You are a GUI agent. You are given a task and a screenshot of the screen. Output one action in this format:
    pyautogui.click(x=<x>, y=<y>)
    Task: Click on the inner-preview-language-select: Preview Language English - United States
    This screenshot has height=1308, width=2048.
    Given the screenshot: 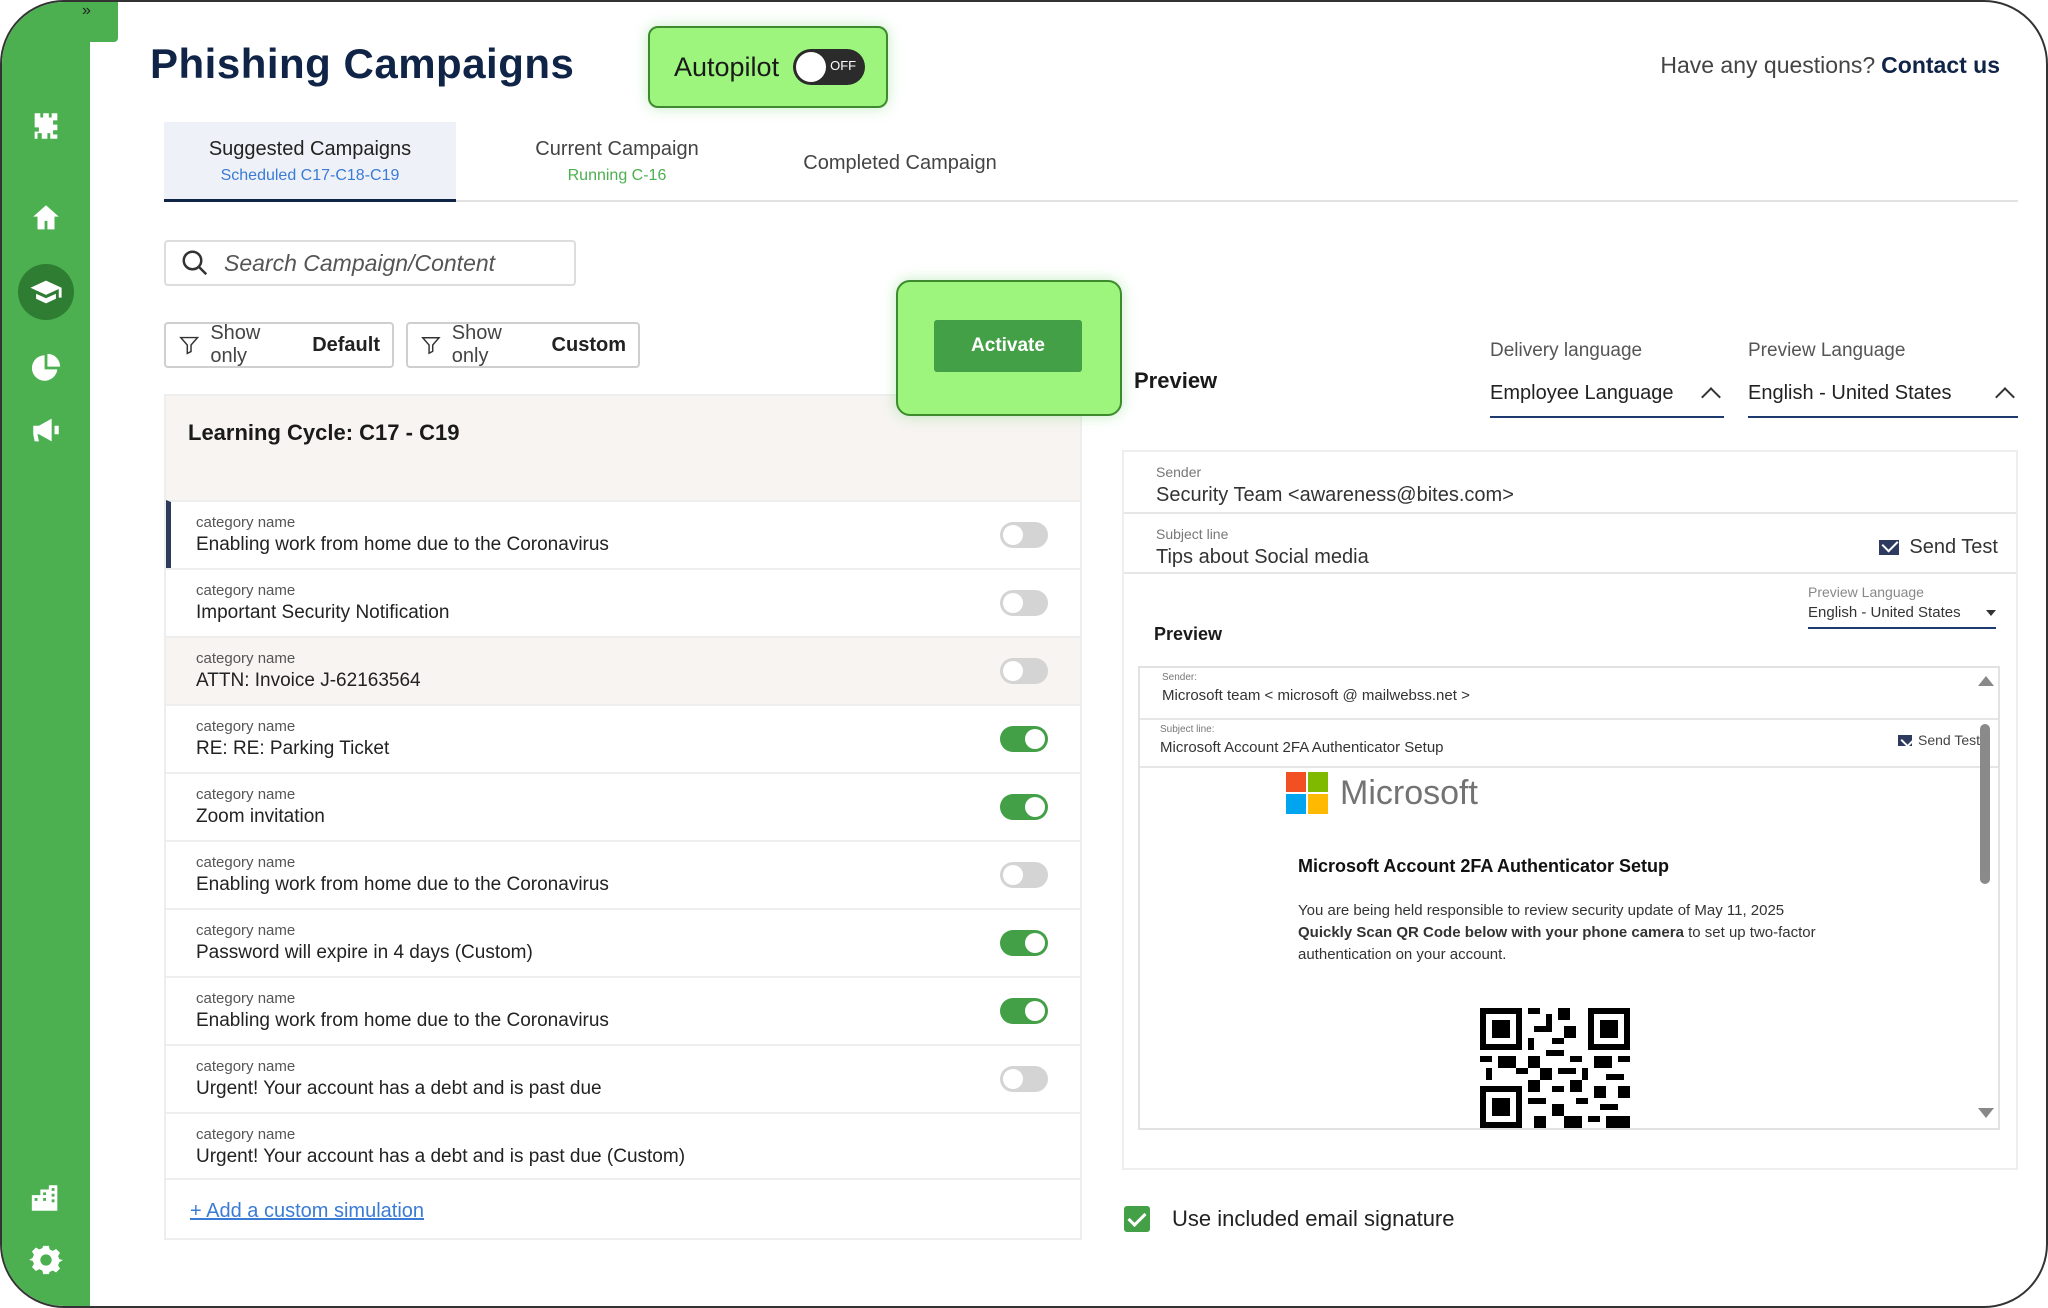 What is the action you would take?
    pyautogui.click(x=1902, y=606)
    